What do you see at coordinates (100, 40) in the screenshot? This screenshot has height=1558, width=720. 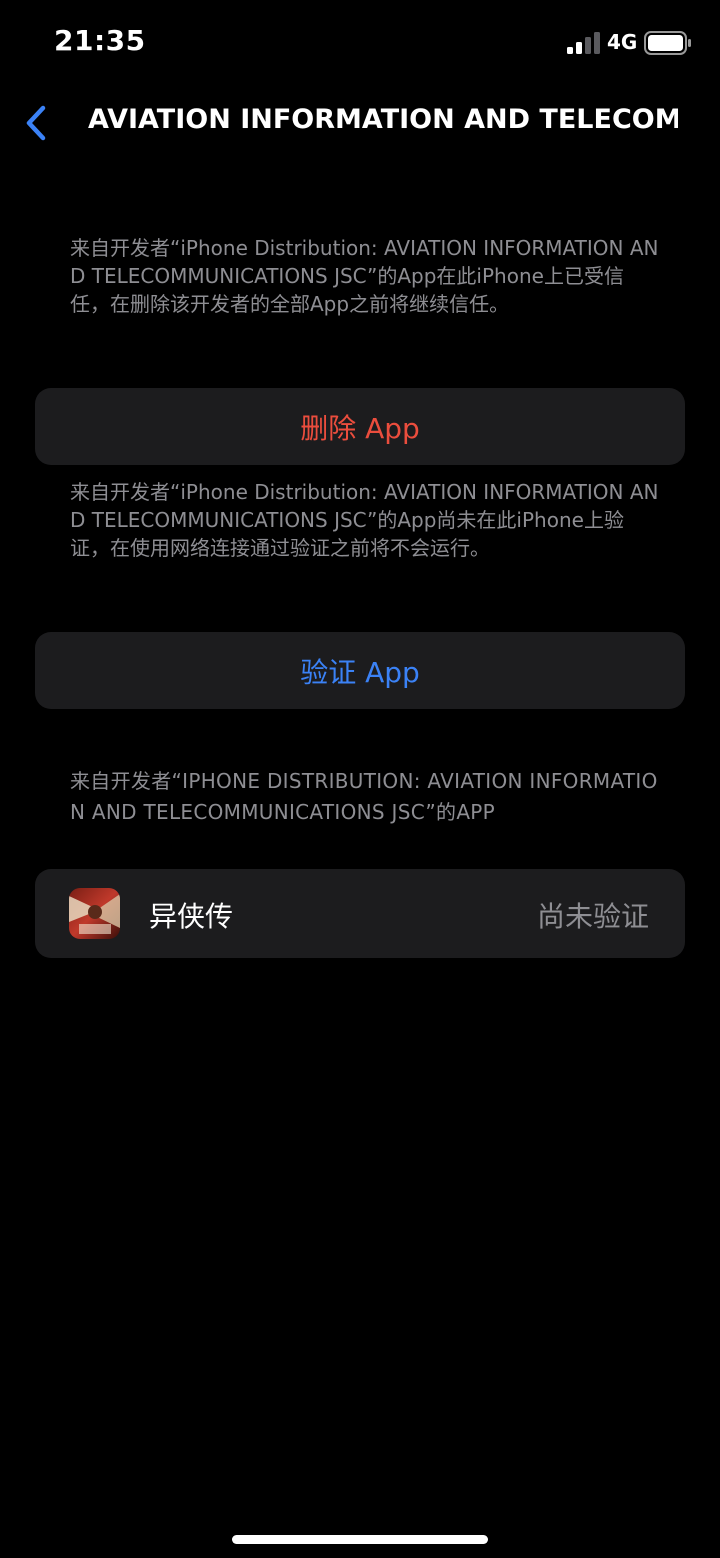 I see `status-time: 21:35` at bounding box center [100, 40].